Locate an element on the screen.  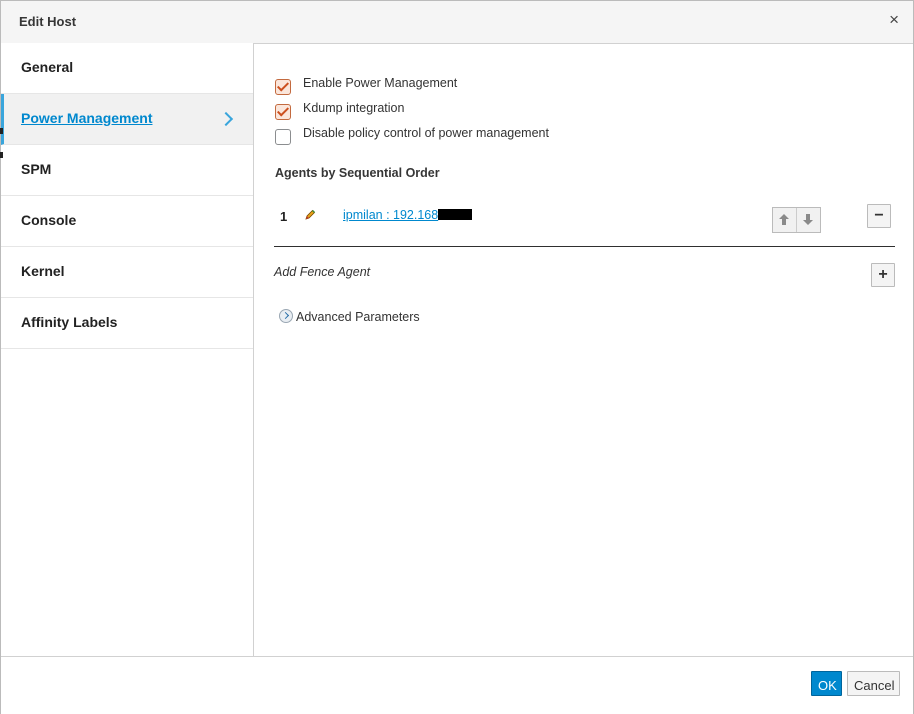
add-fence-agent-button: + is located at coordinates (883, 275).